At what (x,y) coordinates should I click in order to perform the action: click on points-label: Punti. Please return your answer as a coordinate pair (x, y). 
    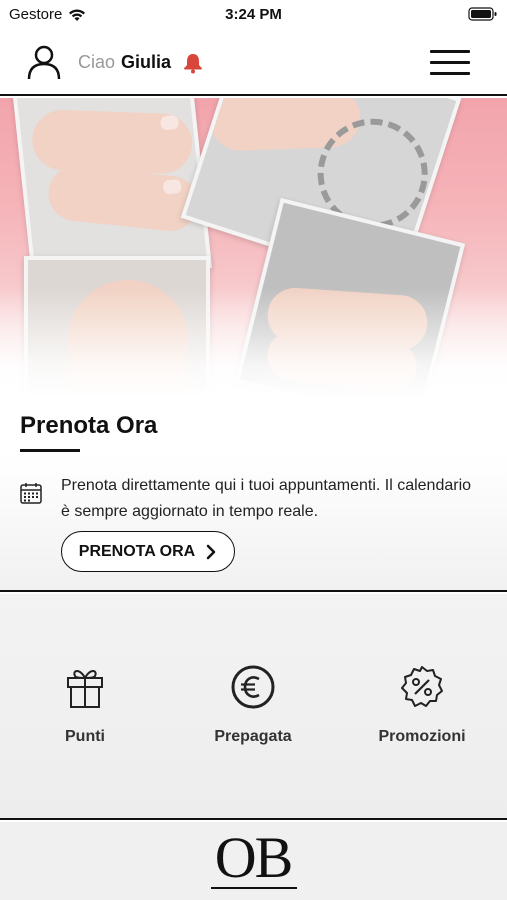
    Looking at the image, I should click on (85, 736).